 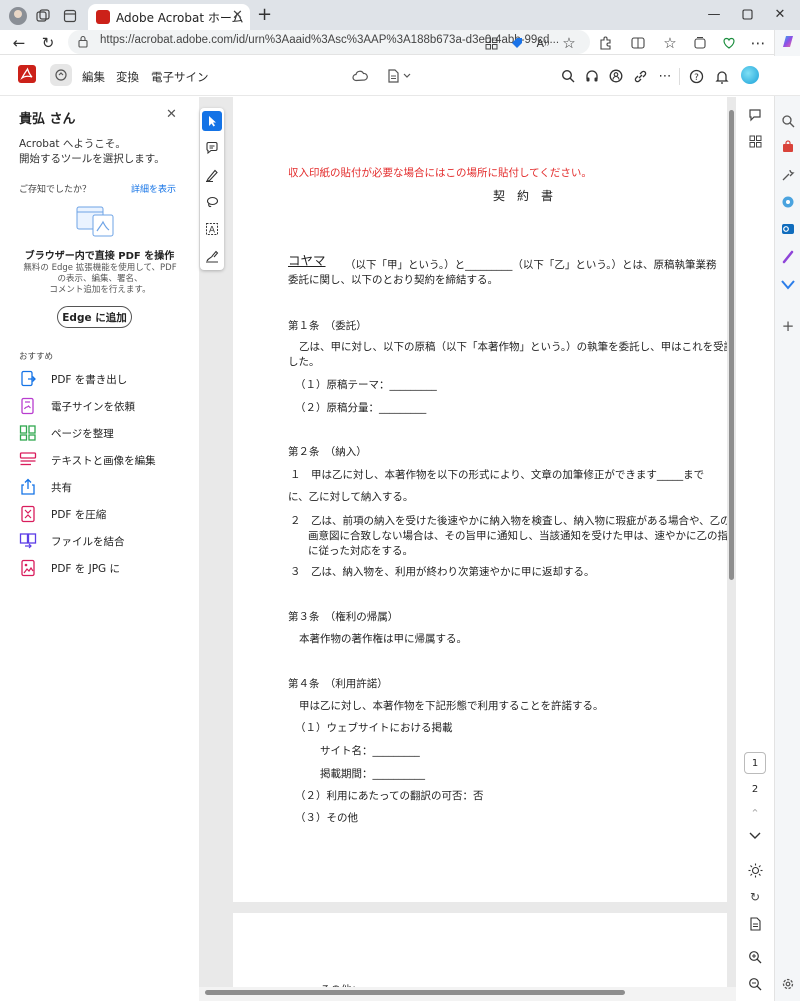 What do you see at coordinates (153, 188) in the screenshot?
I see `tip-details-link: 詳細を表示` at bounding box center [153, 188].